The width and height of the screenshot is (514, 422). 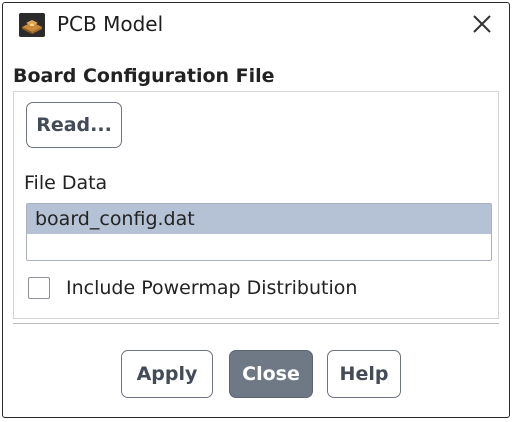 I want to click on title-bar: PCB Model, so click(x=256, y=25).